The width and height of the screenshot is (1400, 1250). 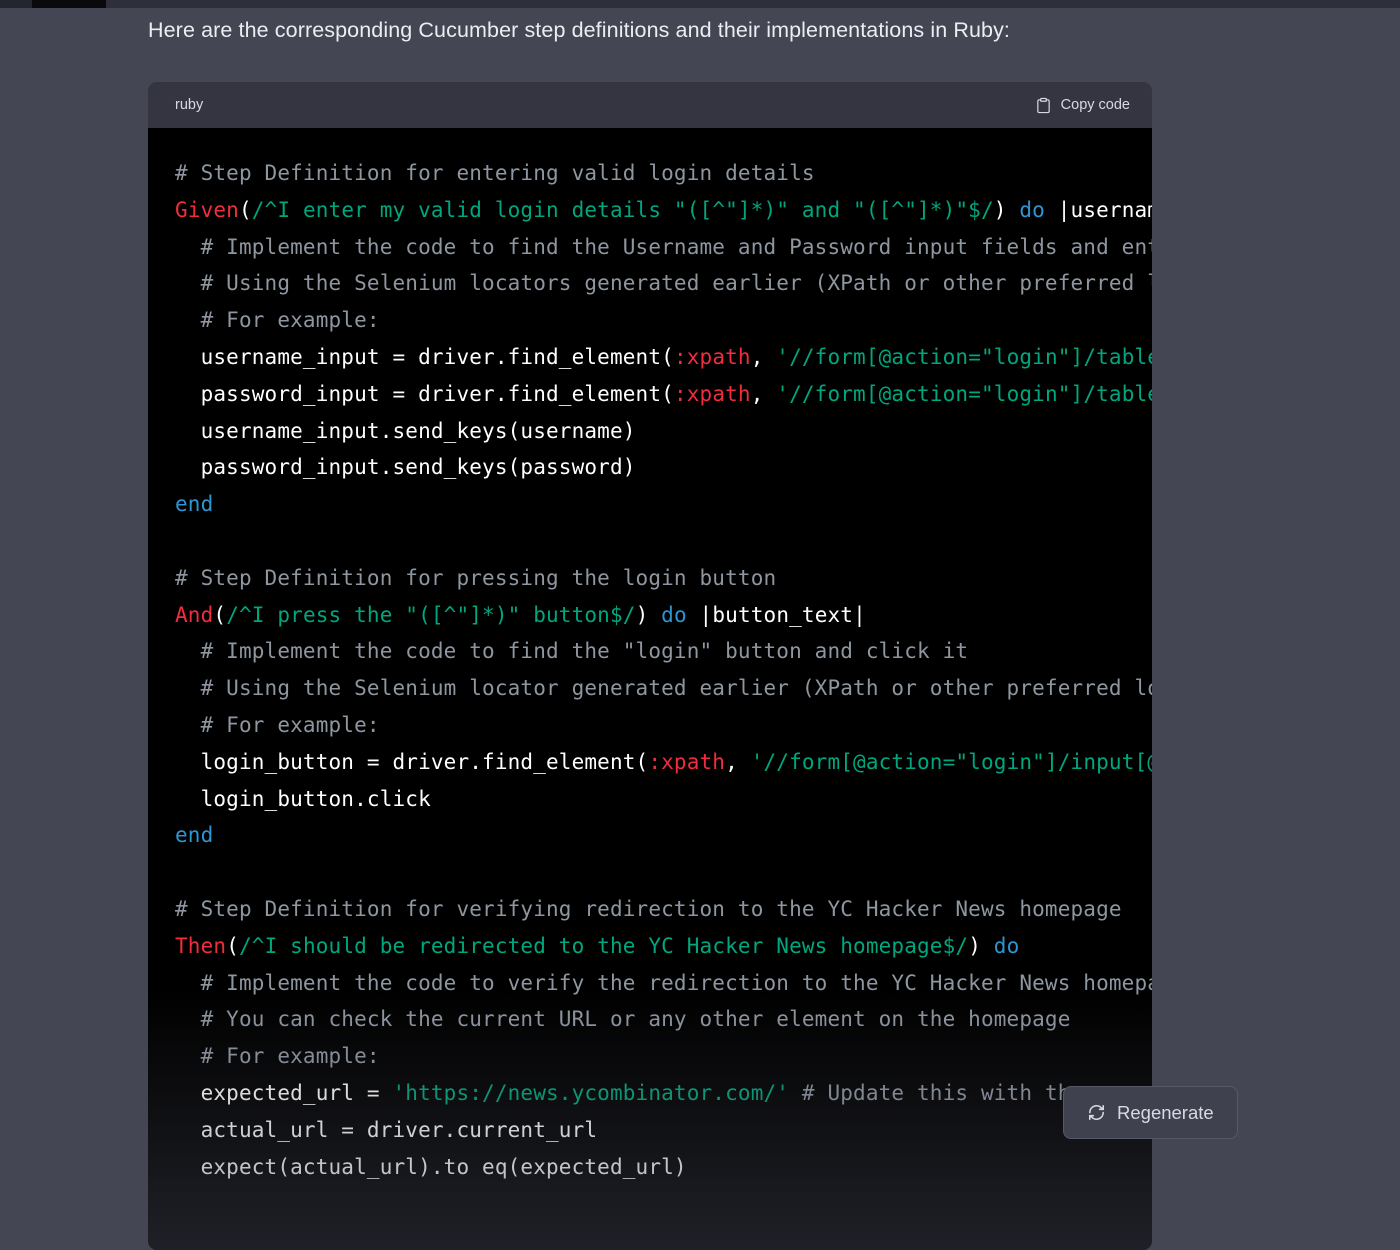 I want to click on copy-code-button: Copy code, so click(x=1082, y=105).